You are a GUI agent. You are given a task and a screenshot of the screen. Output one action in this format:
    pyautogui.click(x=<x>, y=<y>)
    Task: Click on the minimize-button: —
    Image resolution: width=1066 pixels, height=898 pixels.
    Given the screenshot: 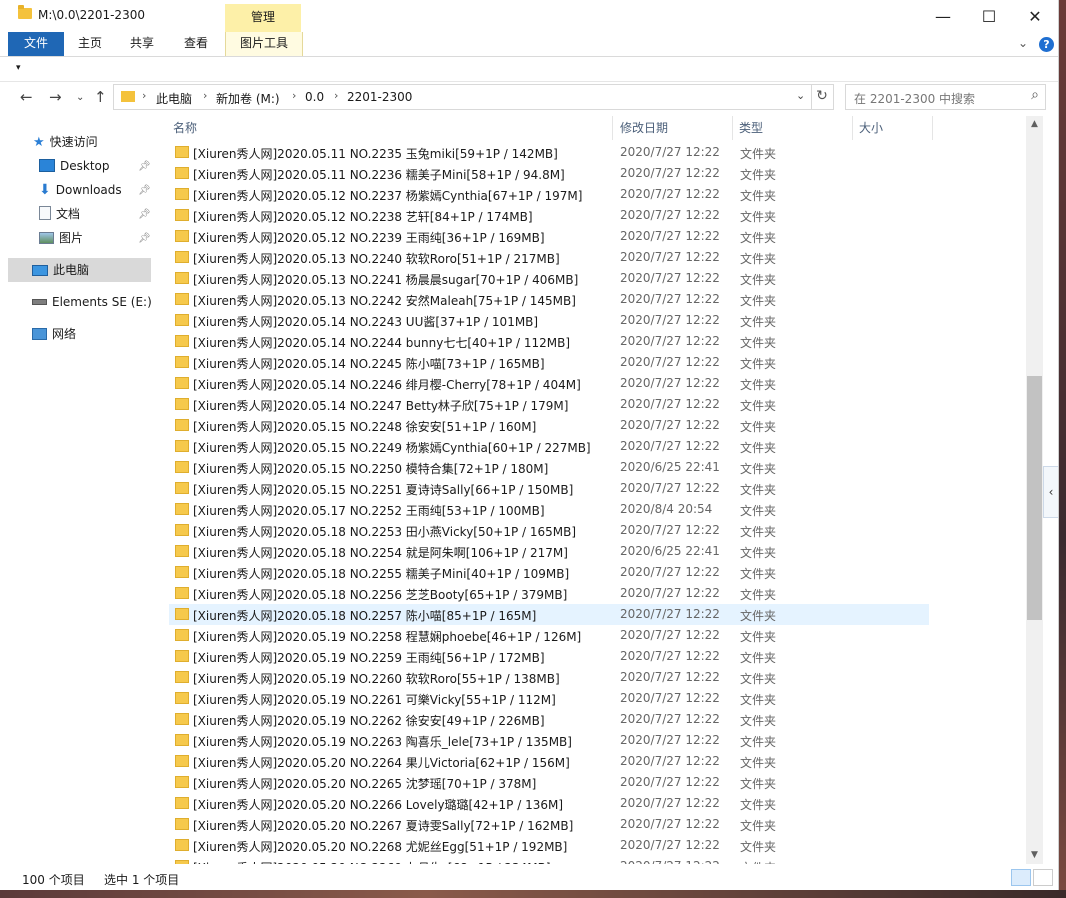 What is the action you would take?
    pyautogui.click(x=943, y=16)
    